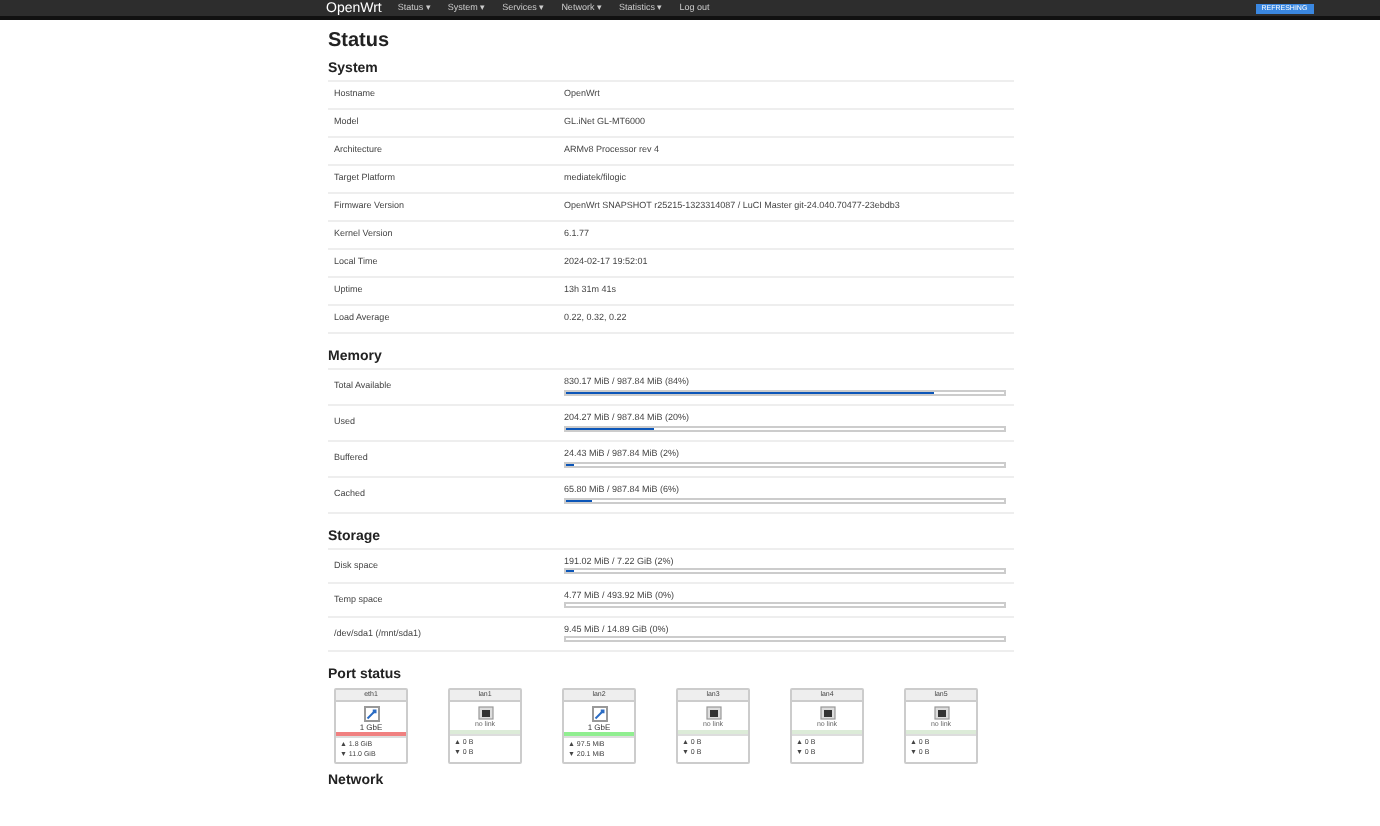 This screenshot has height=826, width=1380. I want to click on page-title: Status, so click(359, 42).